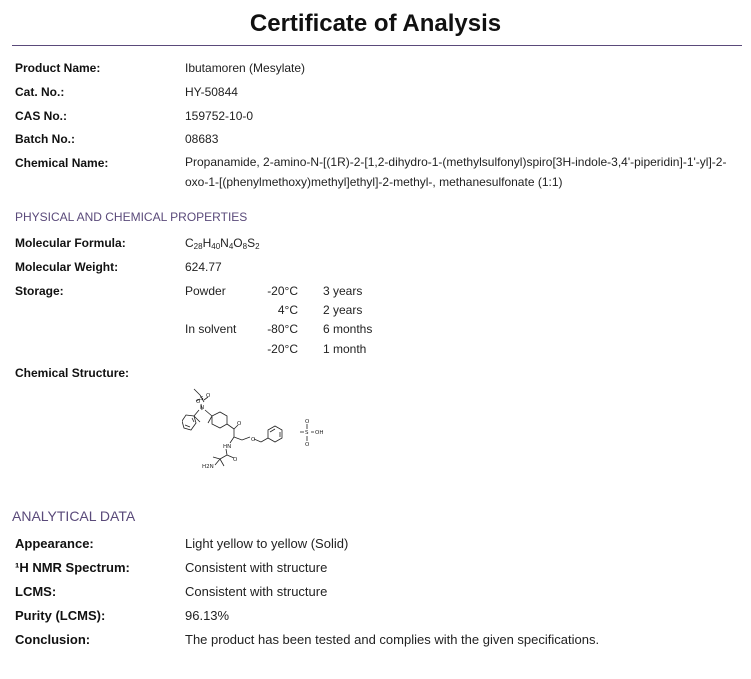  I want to click on appearance-value: Light yellow to yellow (Solid), so click(267, 543).